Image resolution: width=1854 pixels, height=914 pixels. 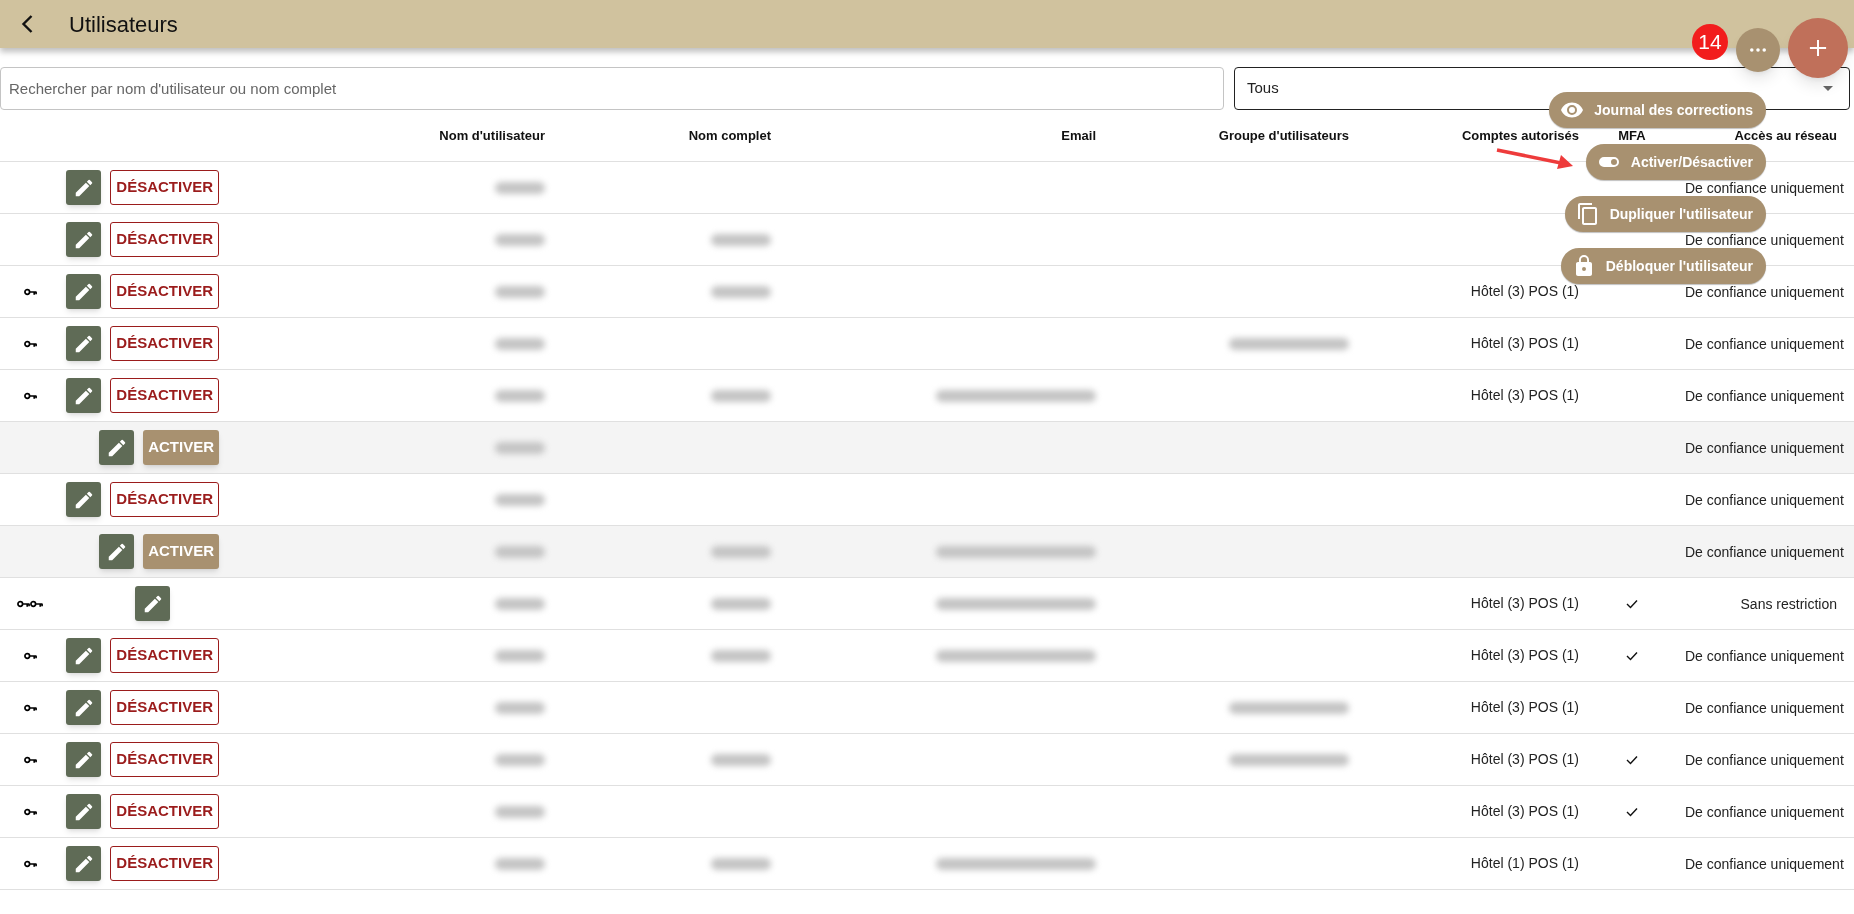 What do you see at coordinates (1078, 135) in the screenshot?
I see `column-header: Email` at bounding box center [1078, 135].